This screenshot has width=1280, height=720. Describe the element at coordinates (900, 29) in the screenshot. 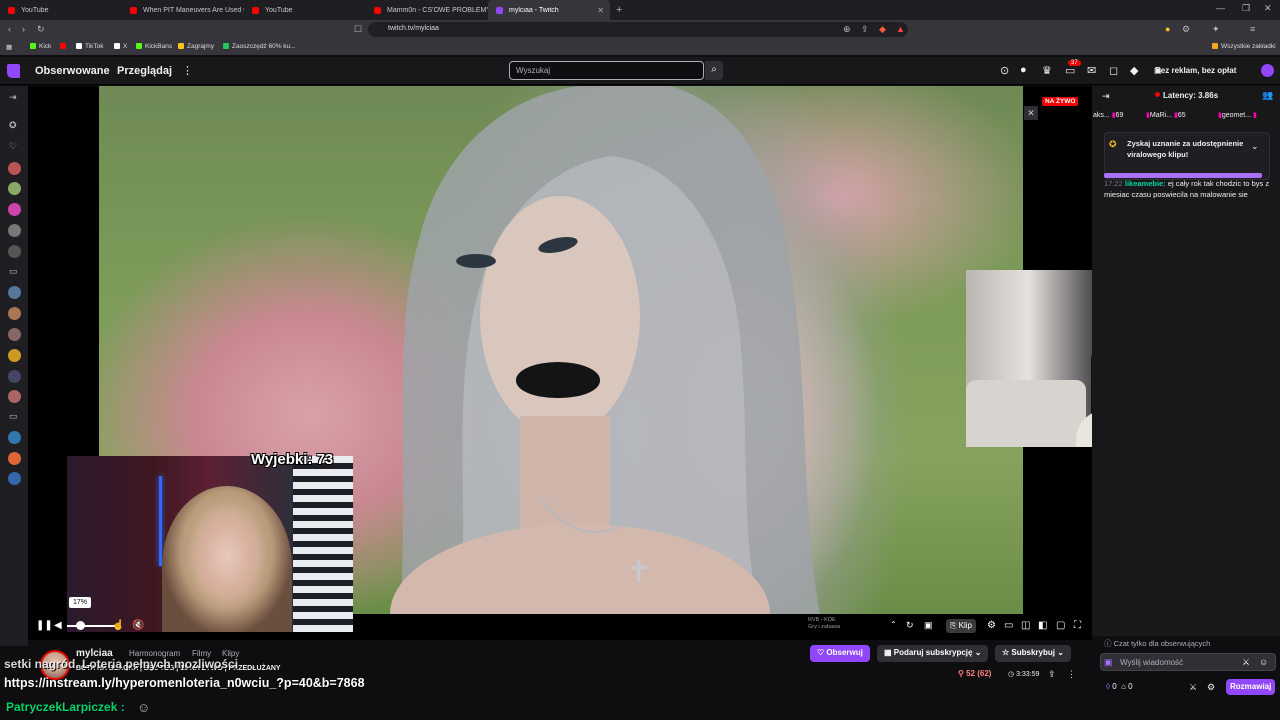

I see `rewards-icon: ▲` at that location.